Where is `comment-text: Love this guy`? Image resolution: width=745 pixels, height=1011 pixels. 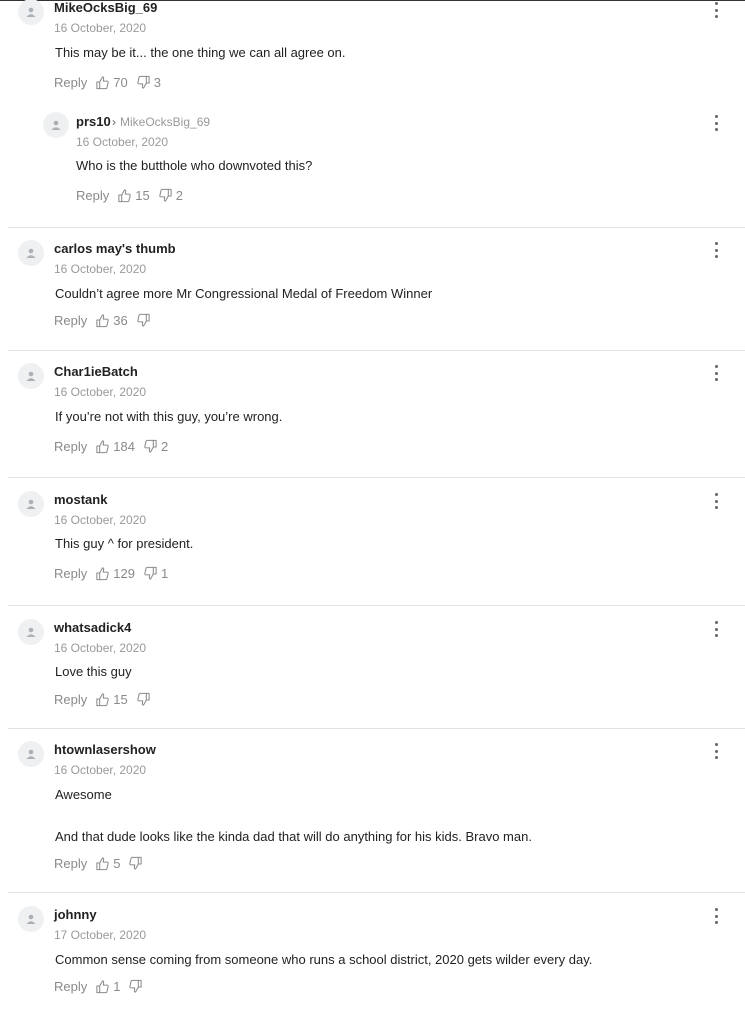
comment-text: Love this guy is located at coordinates (93, 671).